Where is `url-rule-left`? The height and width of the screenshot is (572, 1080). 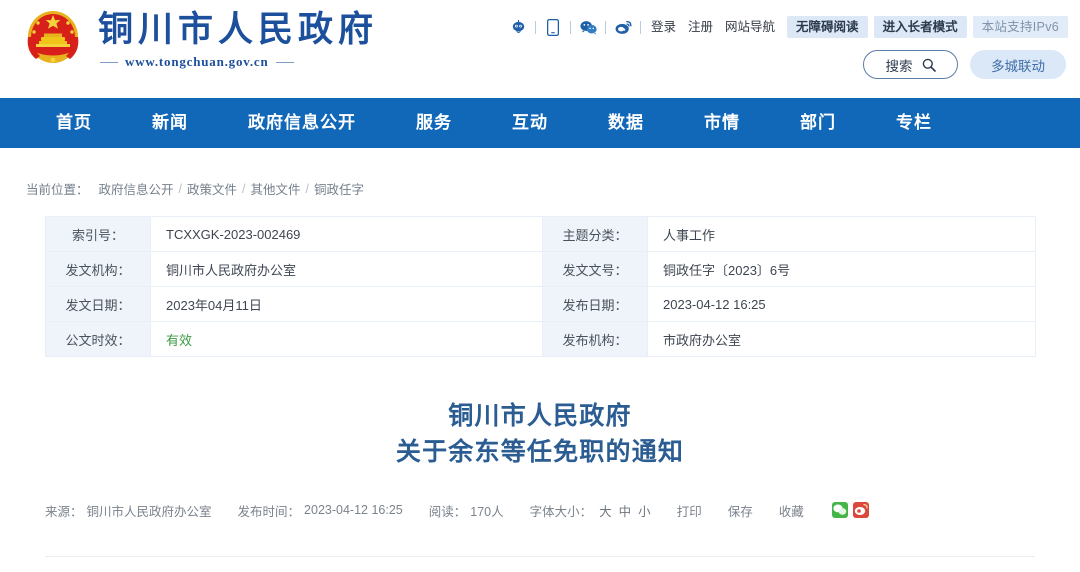 url-rule-left is located at coordinates (109, 62).